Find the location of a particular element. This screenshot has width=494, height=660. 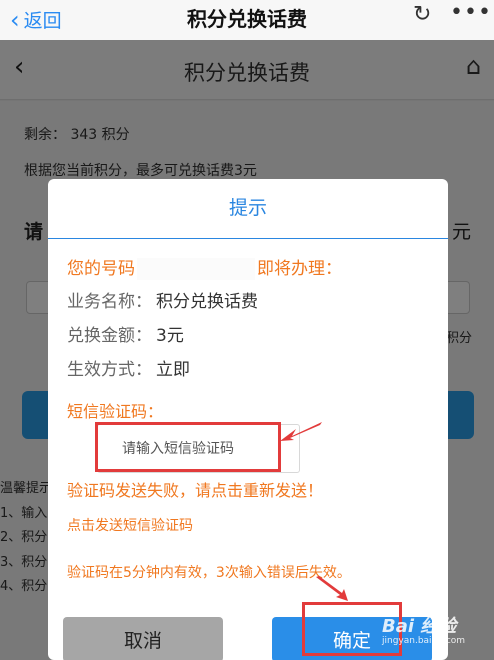

row-value: 立即 is located at coordinates (173, 370).